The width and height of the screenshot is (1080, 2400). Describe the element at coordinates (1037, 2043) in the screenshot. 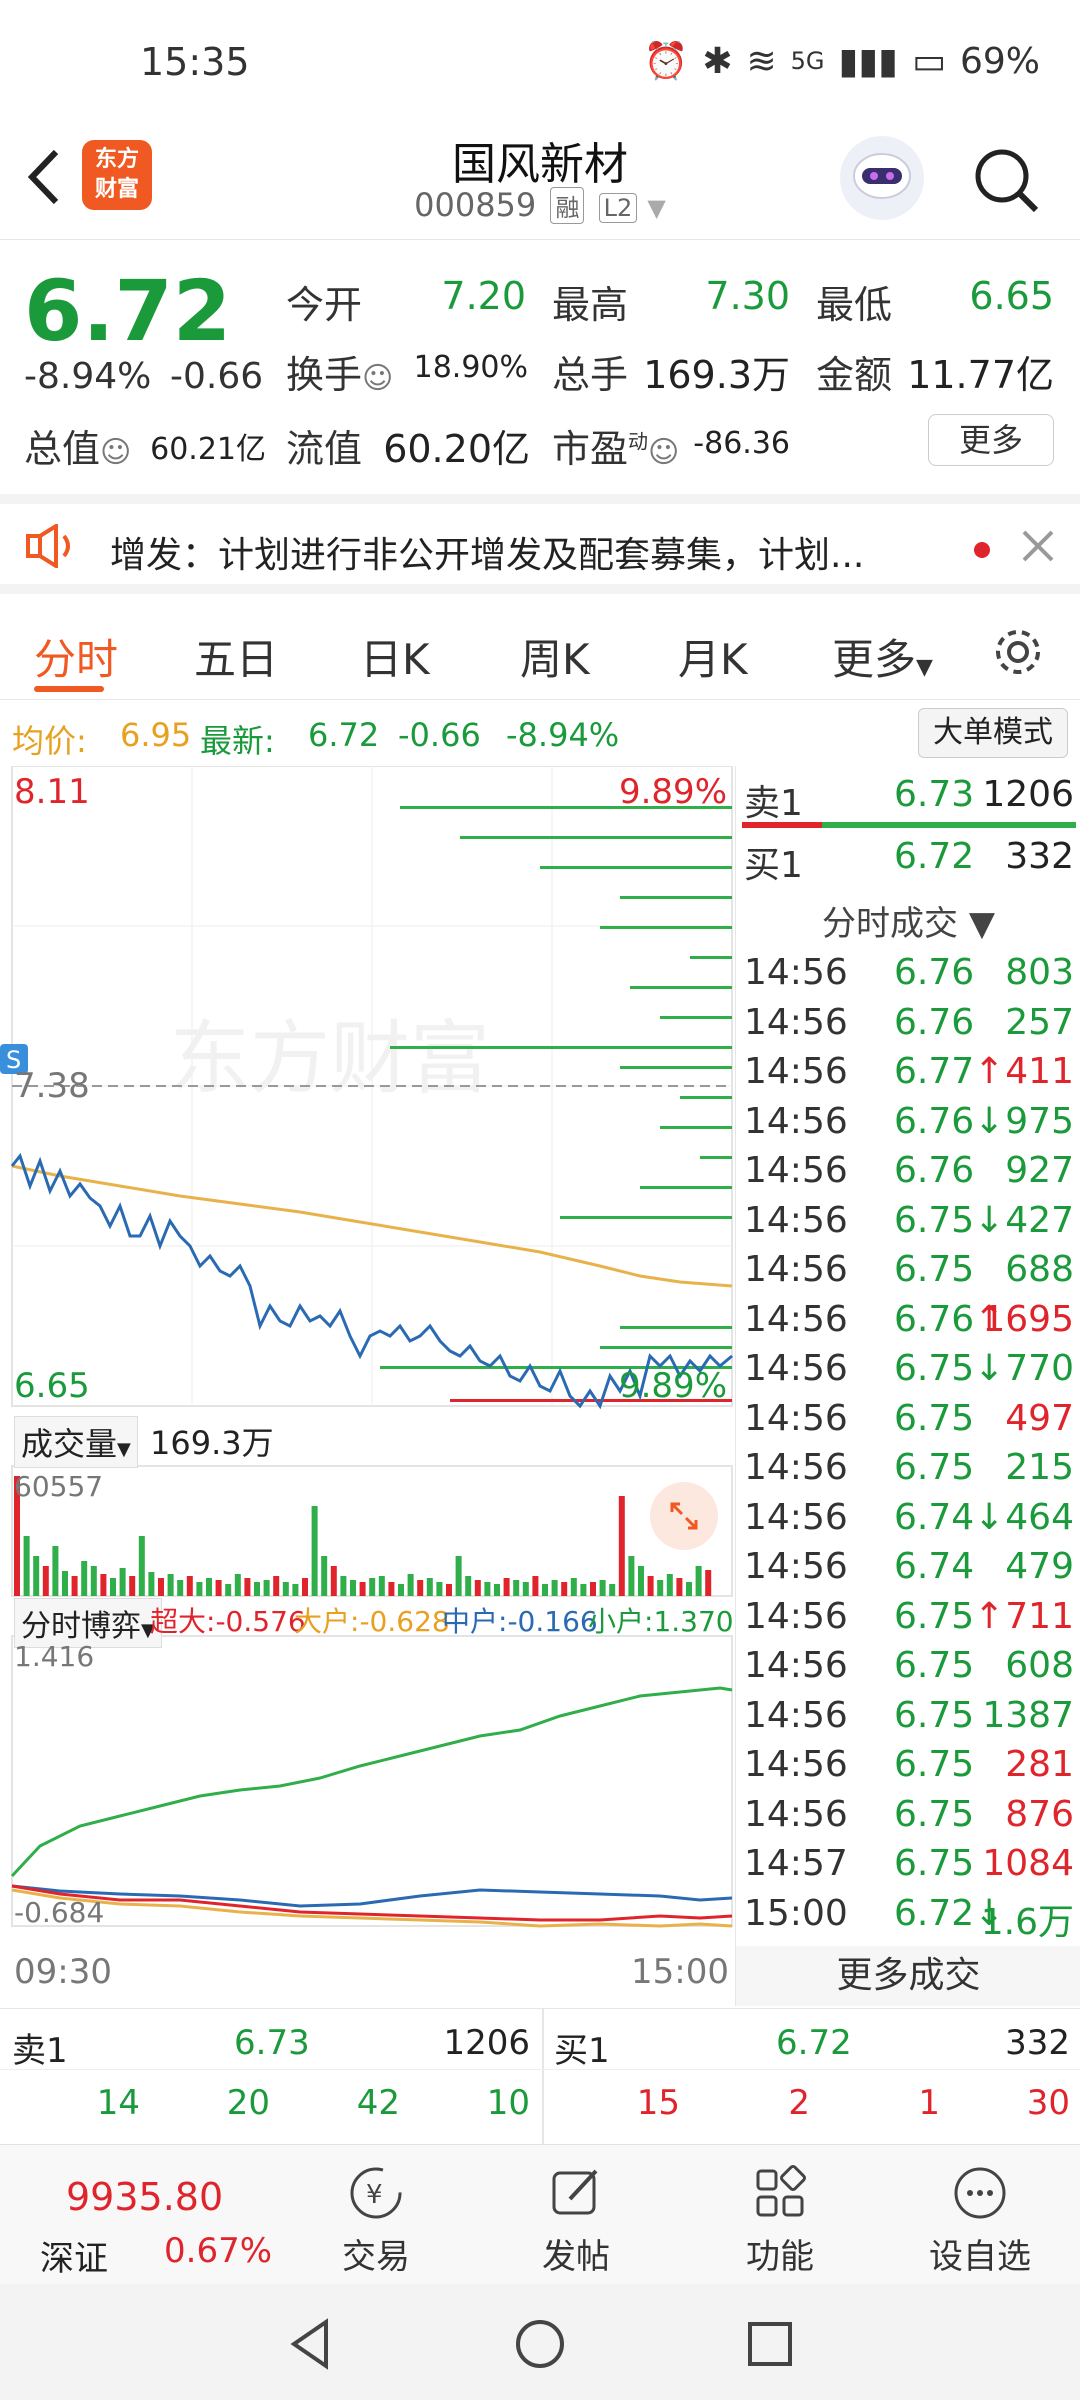

I see `book-buy-vol: 332` at that location.